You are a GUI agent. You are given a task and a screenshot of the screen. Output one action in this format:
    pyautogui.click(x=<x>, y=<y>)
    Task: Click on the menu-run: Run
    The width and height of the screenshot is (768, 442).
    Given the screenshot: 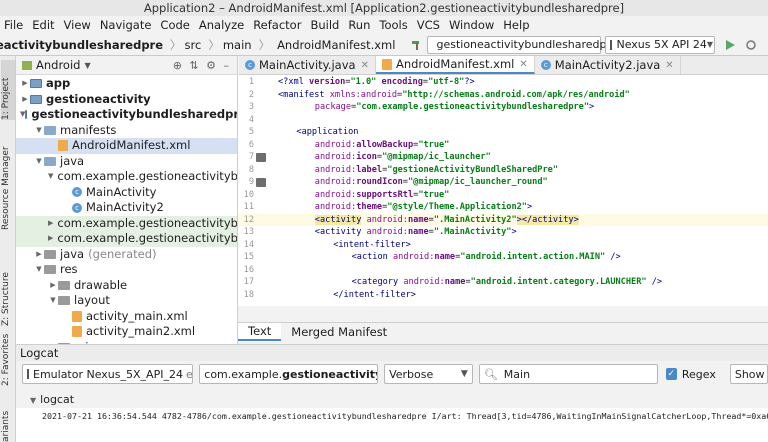 What is the action you would take?
    pyautogui.click(x=359, y=25)
    